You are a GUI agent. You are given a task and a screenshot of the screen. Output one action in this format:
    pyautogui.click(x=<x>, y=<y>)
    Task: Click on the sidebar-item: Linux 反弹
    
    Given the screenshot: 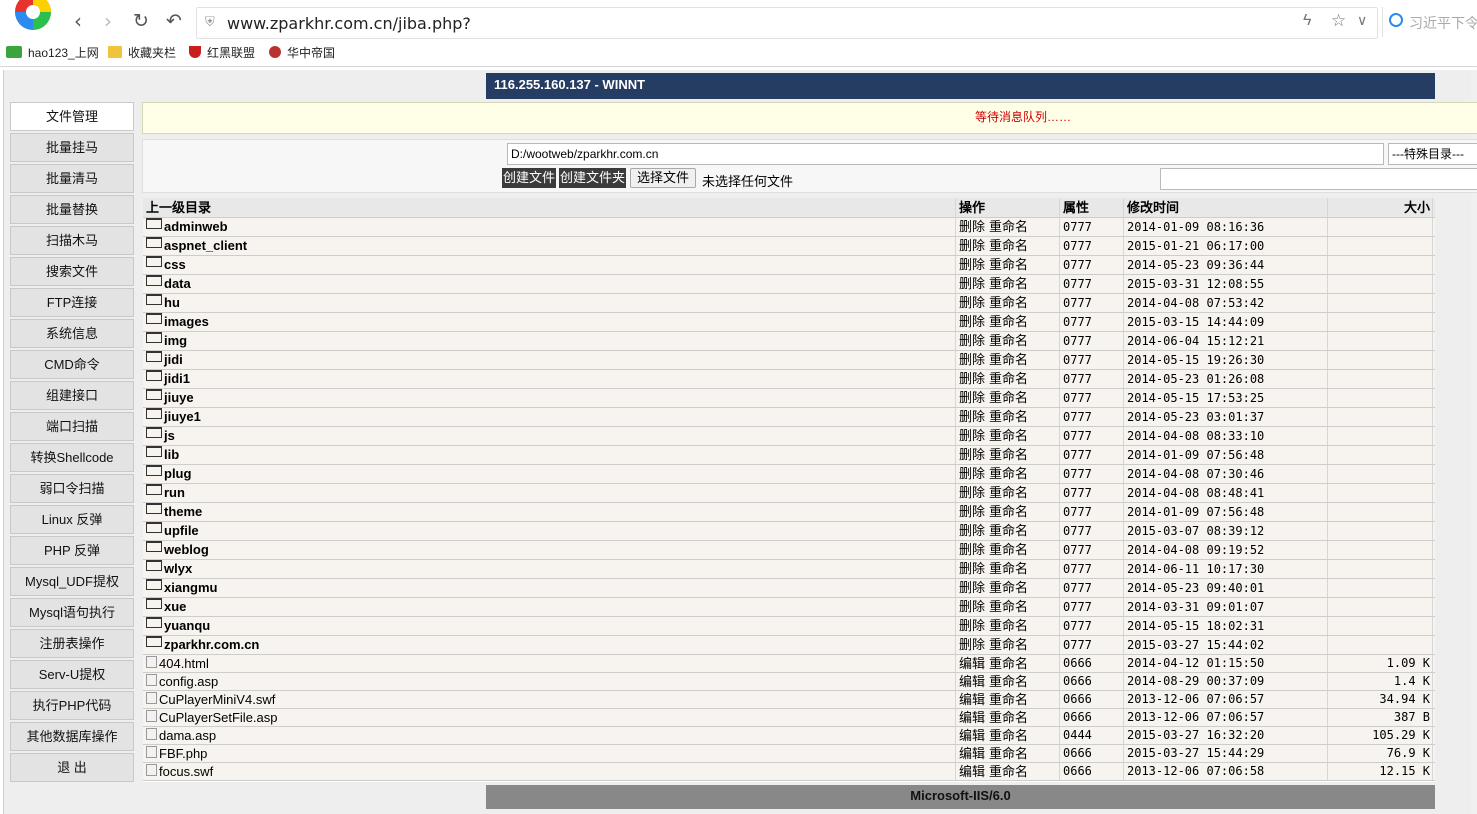 What is the action you would take?
    pyautogui.click(x=72, y=519)
    